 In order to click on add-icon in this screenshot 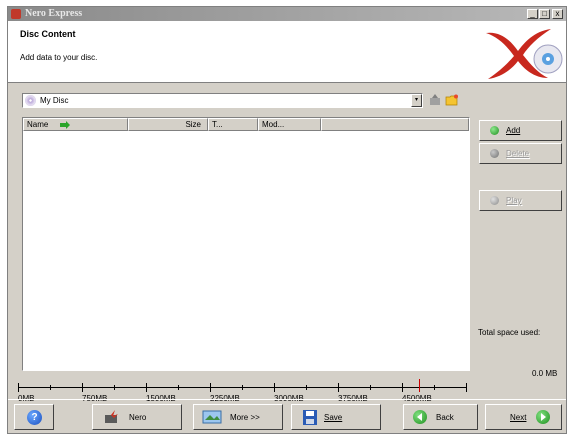, I will do `click(494, 130)`.